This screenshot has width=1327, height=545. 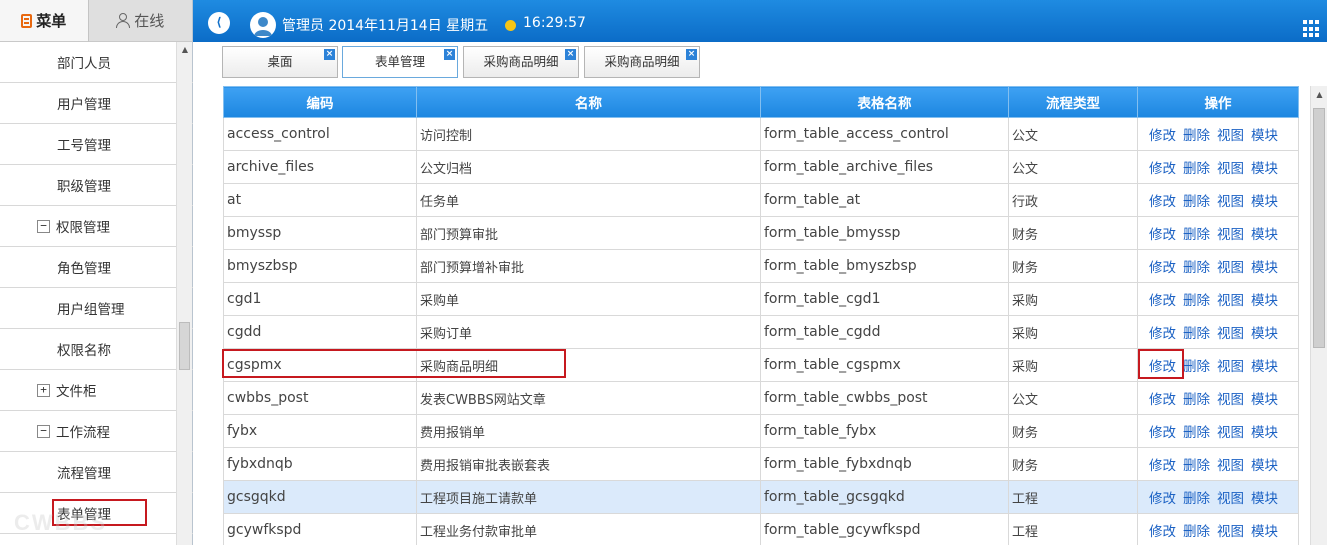 What do you see at coordinates (1312, 29) in the screenshot?
I see `apps-grid-icon` at bounding box center [1312, 29].